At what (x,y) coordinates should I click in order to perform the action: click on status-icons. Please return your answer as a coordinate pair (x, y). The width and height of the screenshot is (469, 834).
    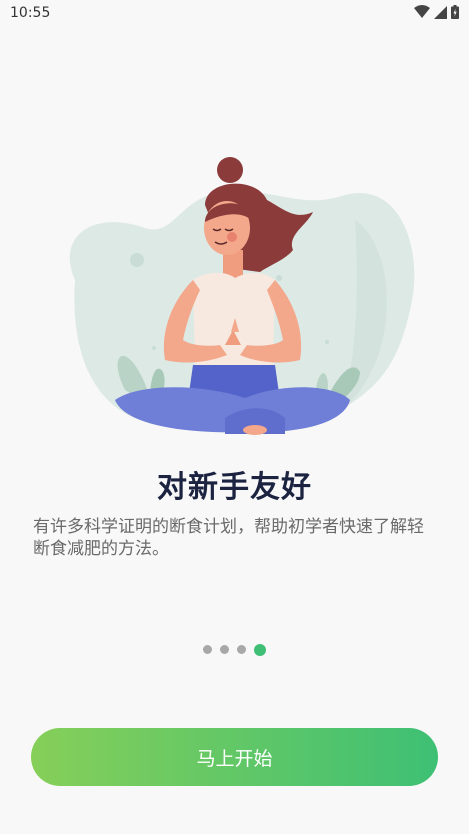
    Looking at the image, I should click on (436, 12).